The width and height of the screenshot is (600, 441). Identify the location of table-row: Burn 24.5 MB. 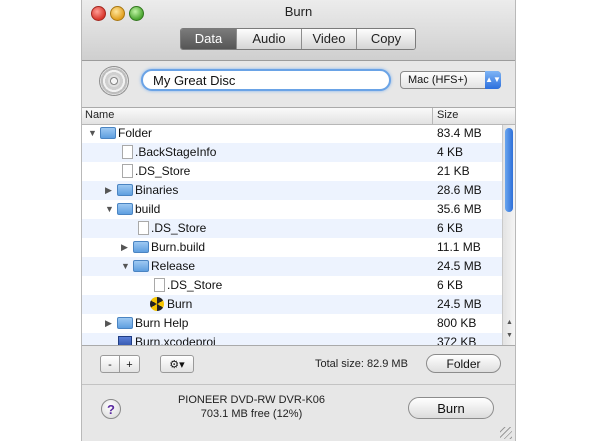
(292, 304).